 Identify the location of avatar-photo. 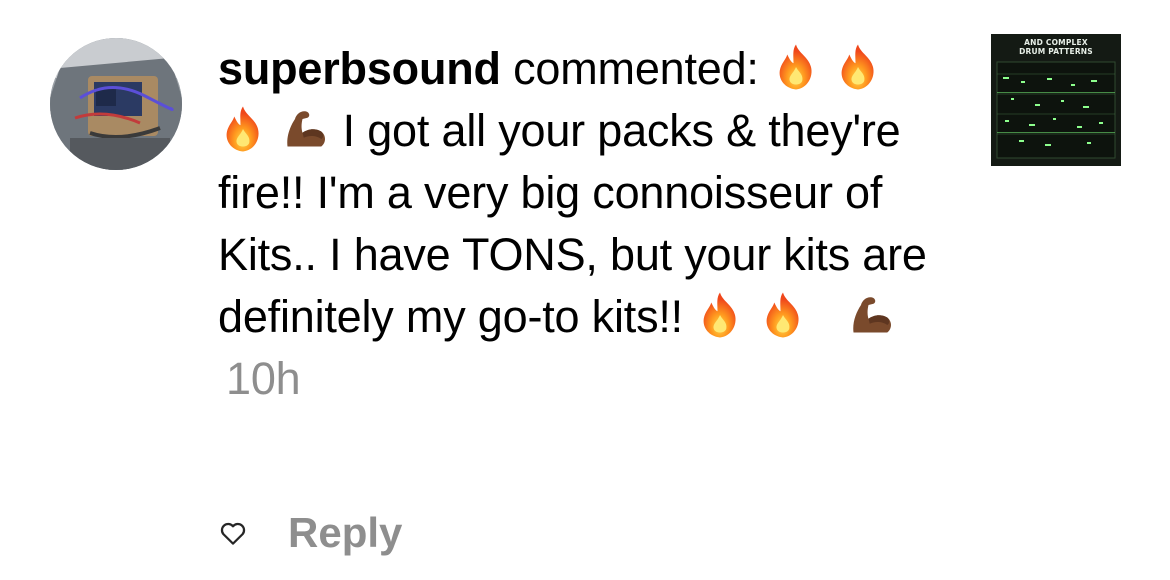
(116, 104).